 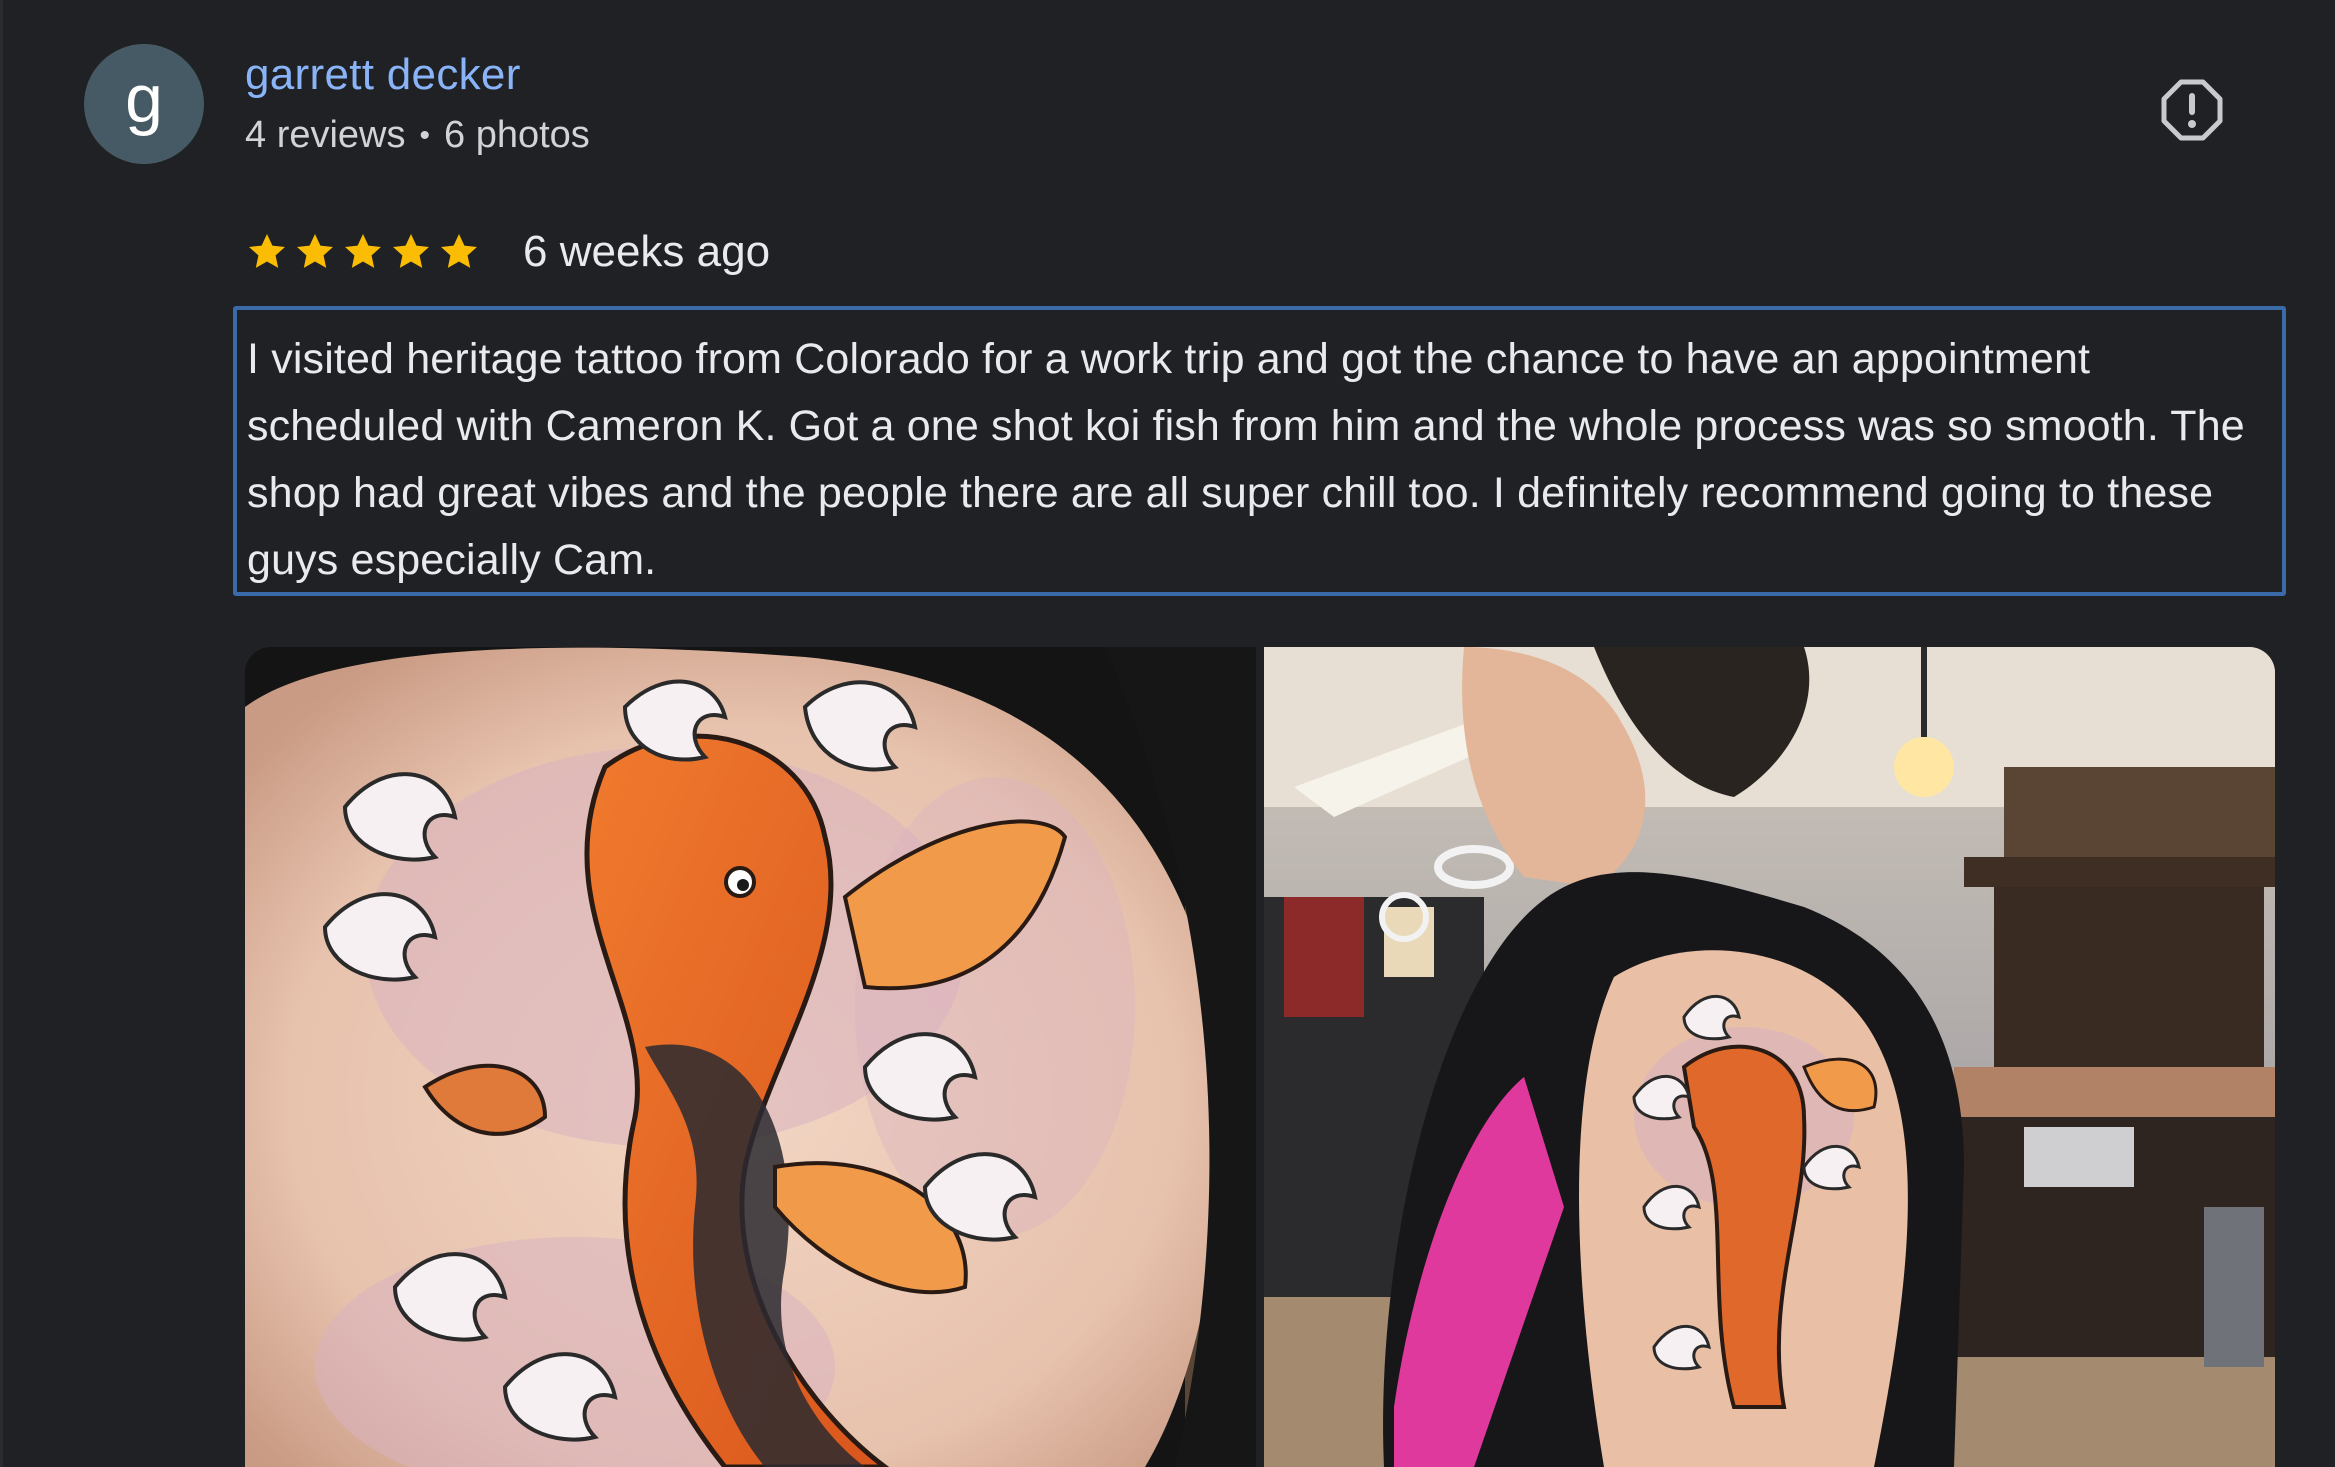 What do you see at coordinates (517, 135) in the screenshot?
I see `photos-count: 6 photos` at bounding box center [517, 135].